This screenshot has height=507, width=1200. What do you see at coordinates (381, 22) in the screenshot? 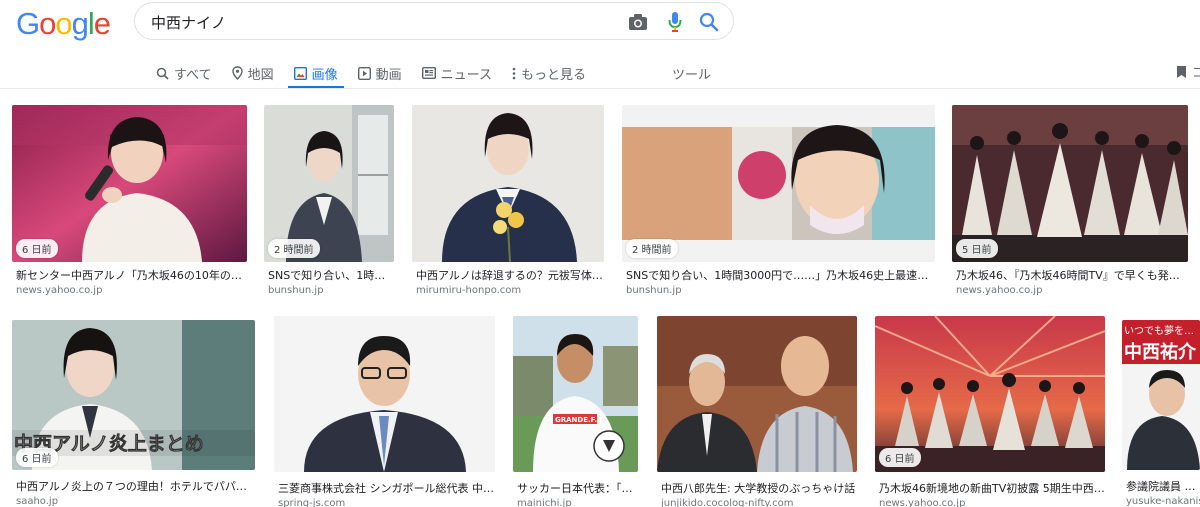
I see `search-input` at bounding box center [381, 22].